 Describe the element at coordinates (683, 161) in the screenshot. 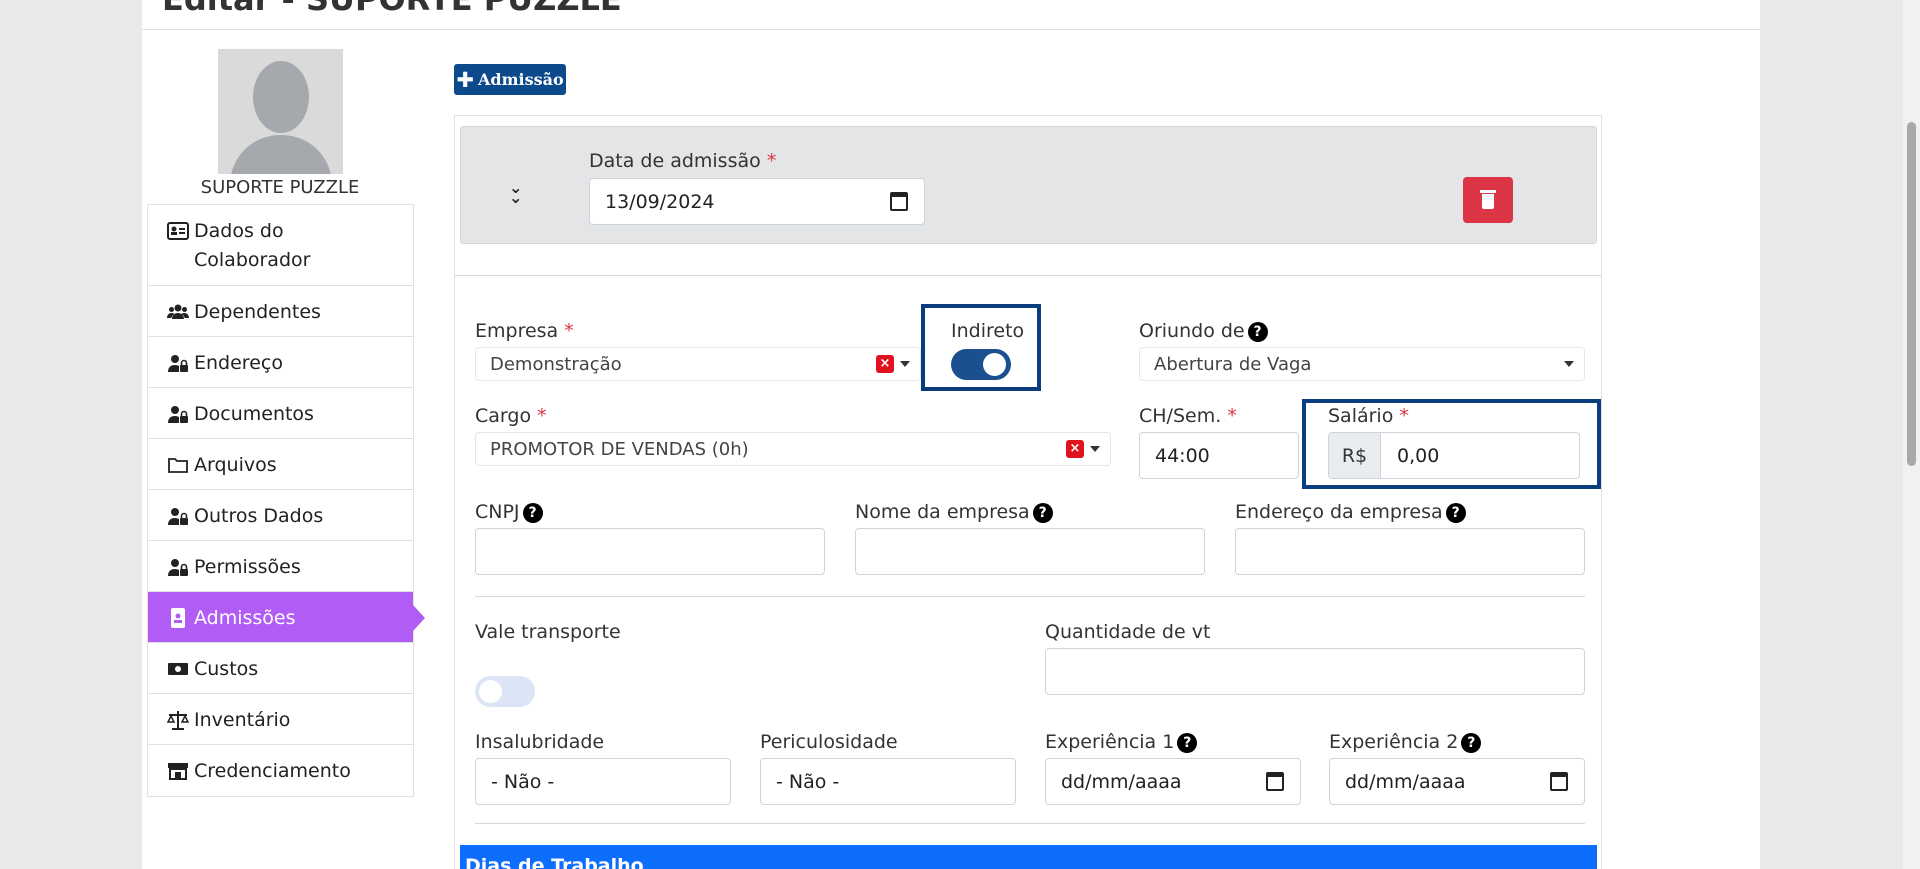

I see `date-admission-label: Data de admissão *` at that location.